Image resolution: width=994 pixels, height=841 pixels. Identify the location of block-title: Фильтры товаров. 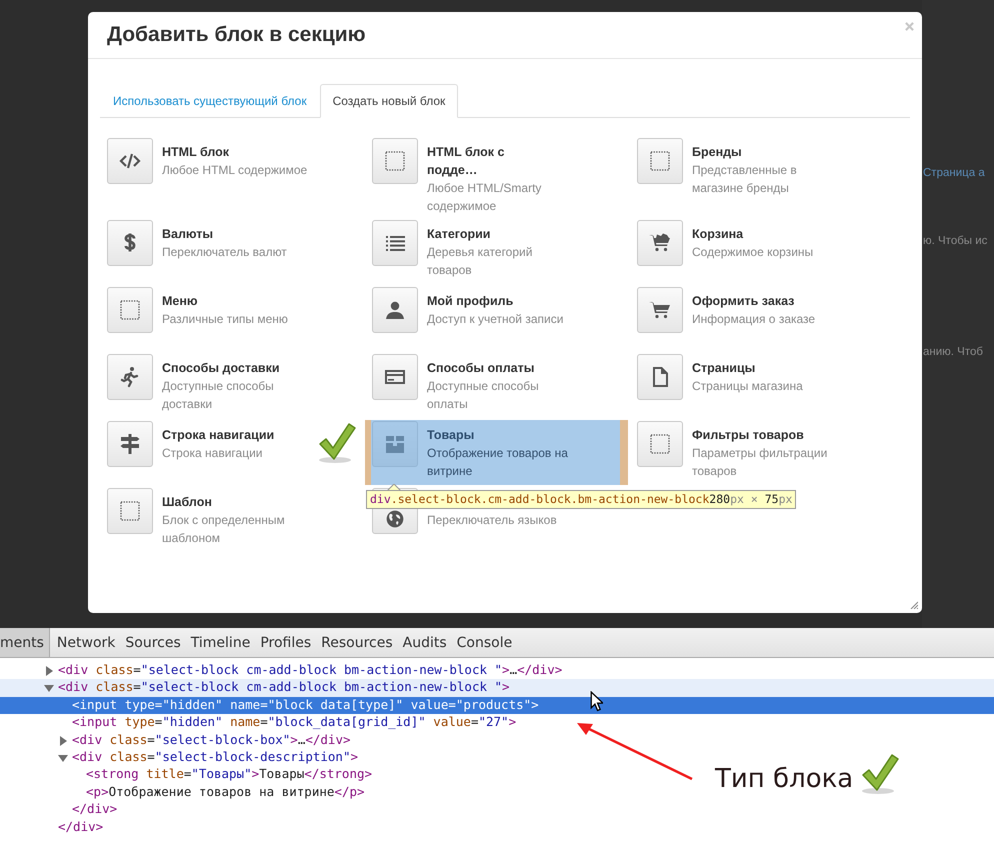
(748, 435).